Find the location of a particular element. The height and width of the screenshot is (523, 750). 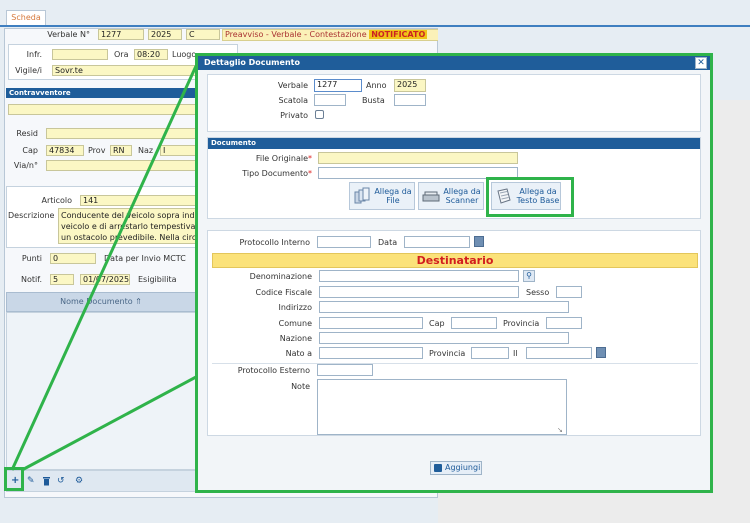

nato-a-field is located at coordinates (371, 353).